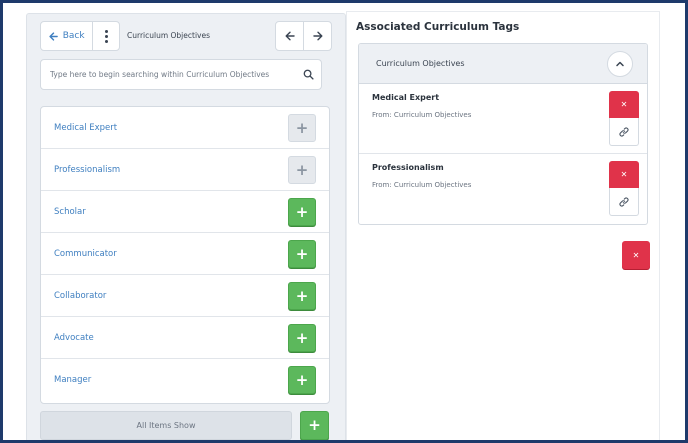 This screenshot has height=443, width=688. I want to click on tag-name: Medical Expert, so click(406, 97).